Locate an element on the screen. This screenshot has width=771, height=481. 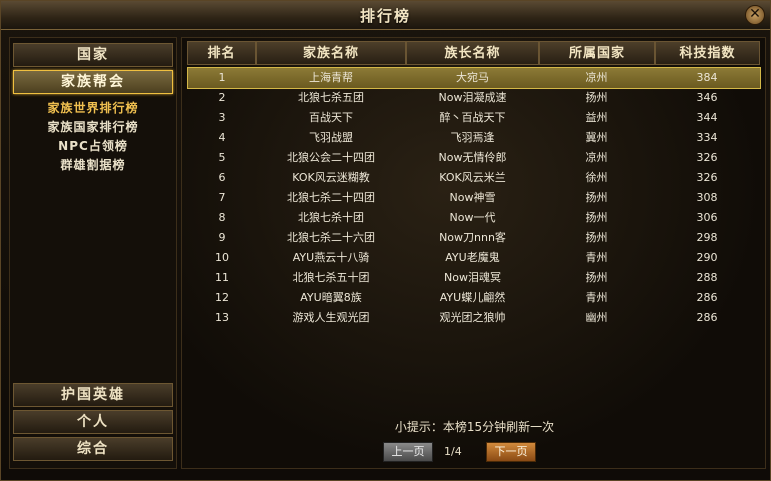
table-row: 13 游戏人生观光团 观光团之狼帅 幽州 286 is located at coordinates (474, 318).